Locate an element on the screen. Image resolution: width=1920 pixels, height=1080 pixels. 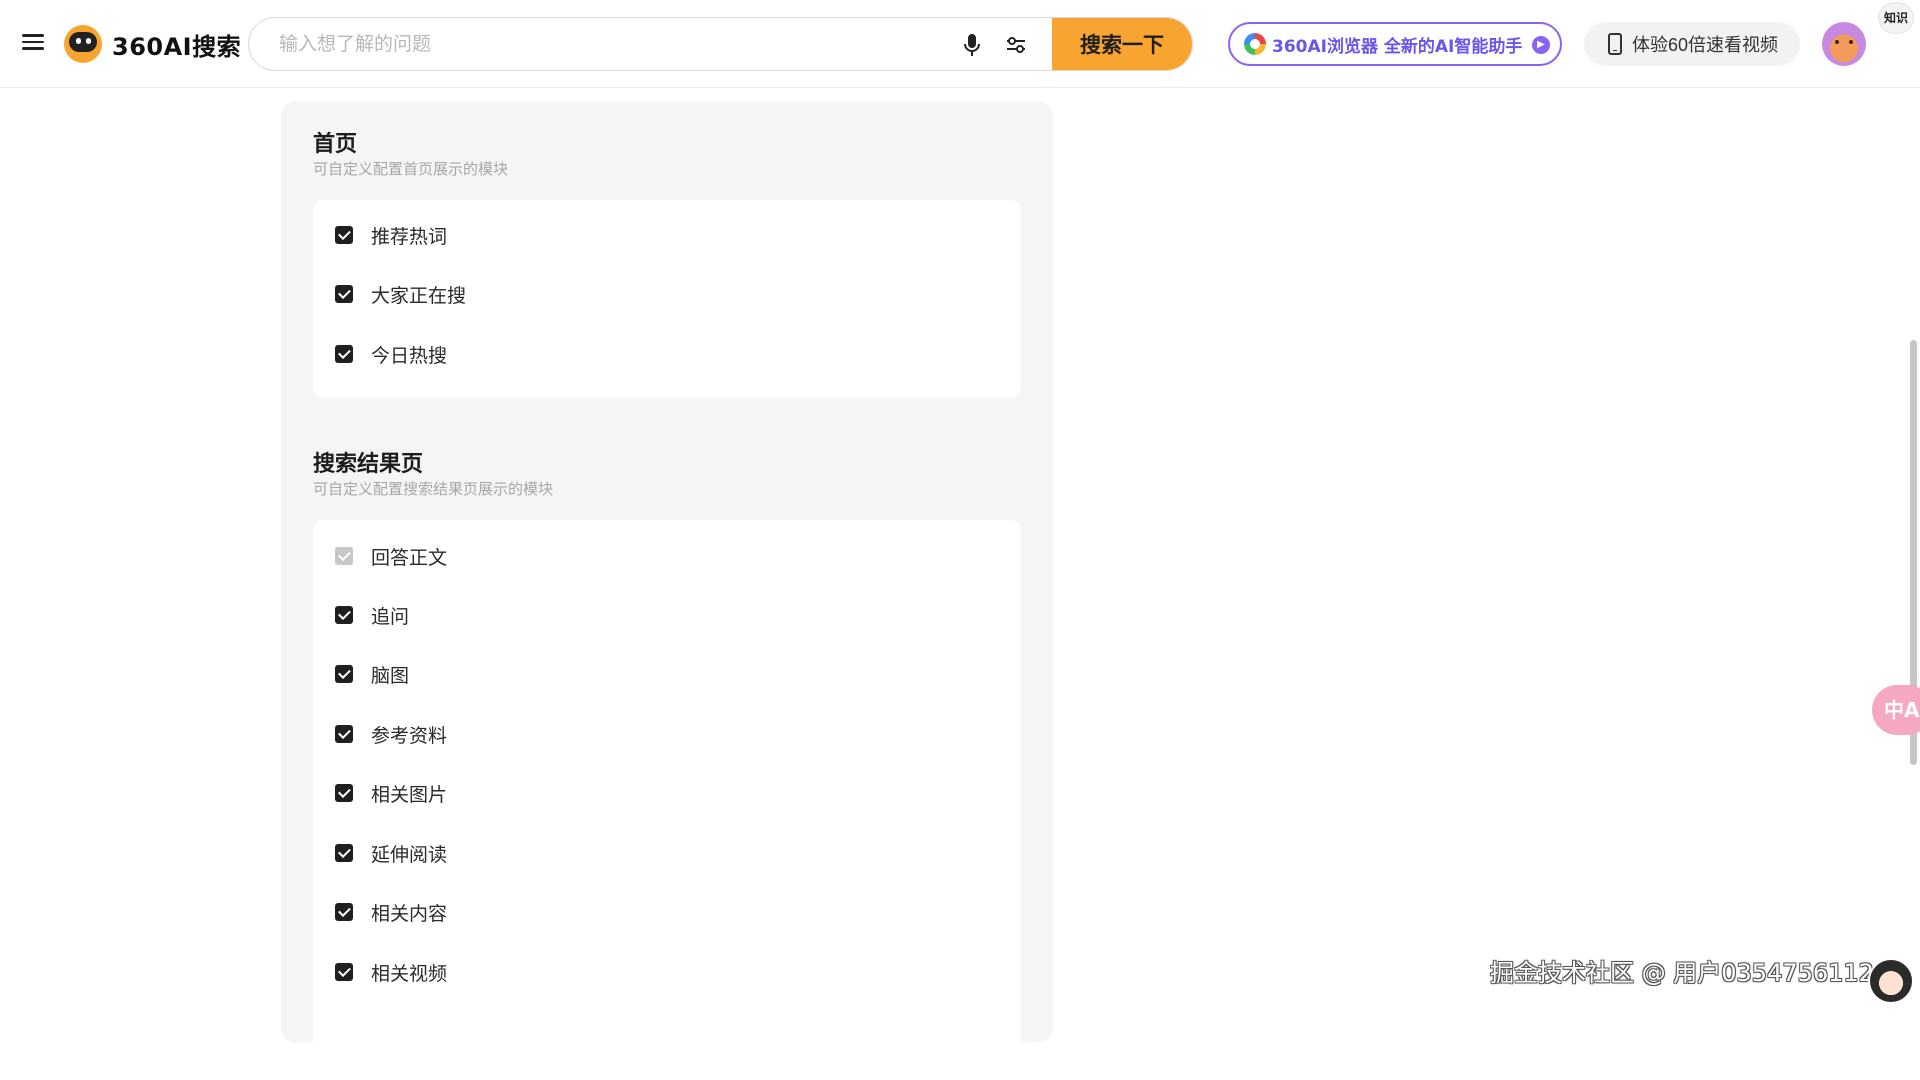
option-follow-up: 追问 is located at coordinates (372, 615).